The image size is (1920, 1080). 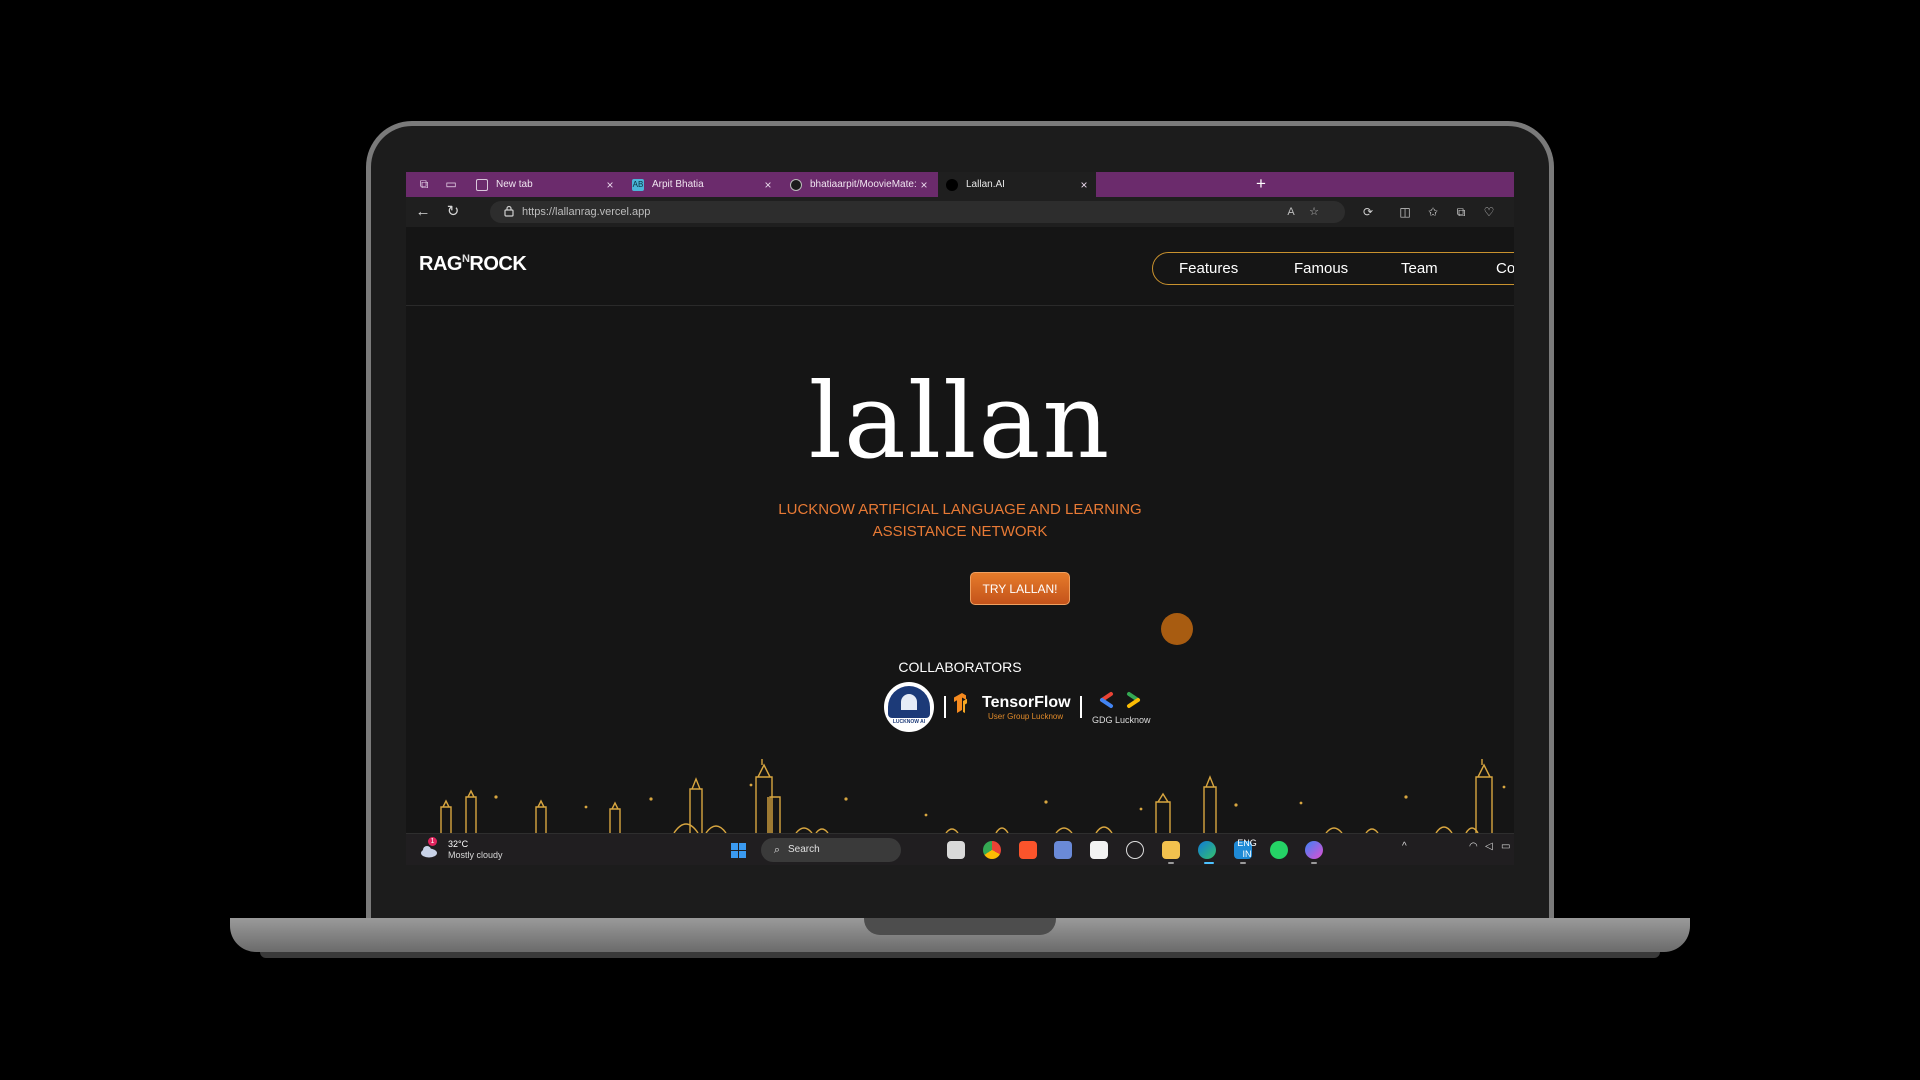 I want to click on lucknow-ai-logo: LUCKNOW AI, so click(x=909, y=707).